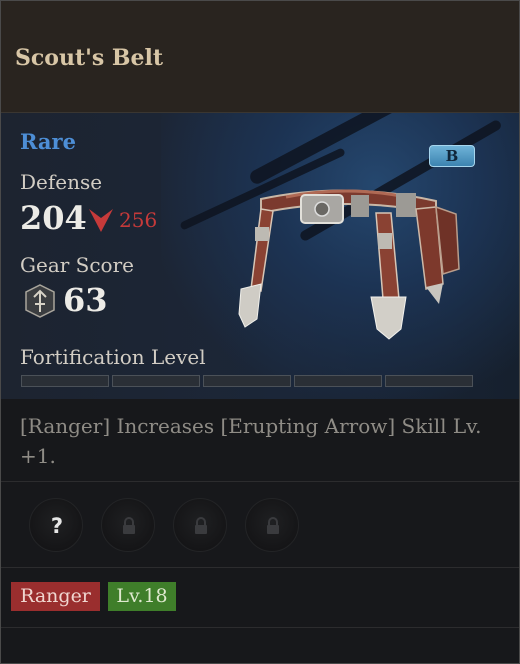  I want to click on question-mark-icon: ?, so click(57, 526).